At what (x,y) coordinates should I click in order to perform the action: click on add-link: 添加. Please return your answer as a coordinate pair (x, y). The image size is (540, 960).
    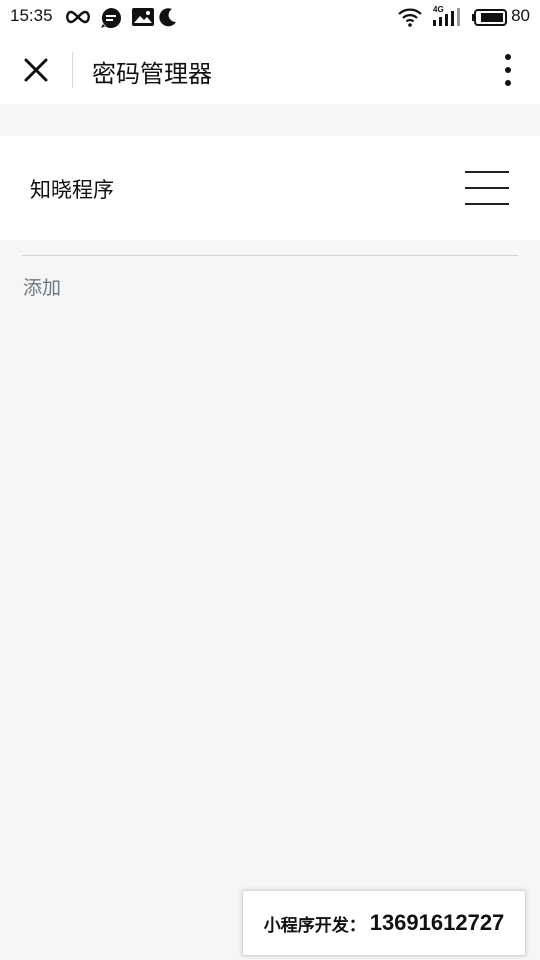
    Looking at the image, I should click on (42, 286).